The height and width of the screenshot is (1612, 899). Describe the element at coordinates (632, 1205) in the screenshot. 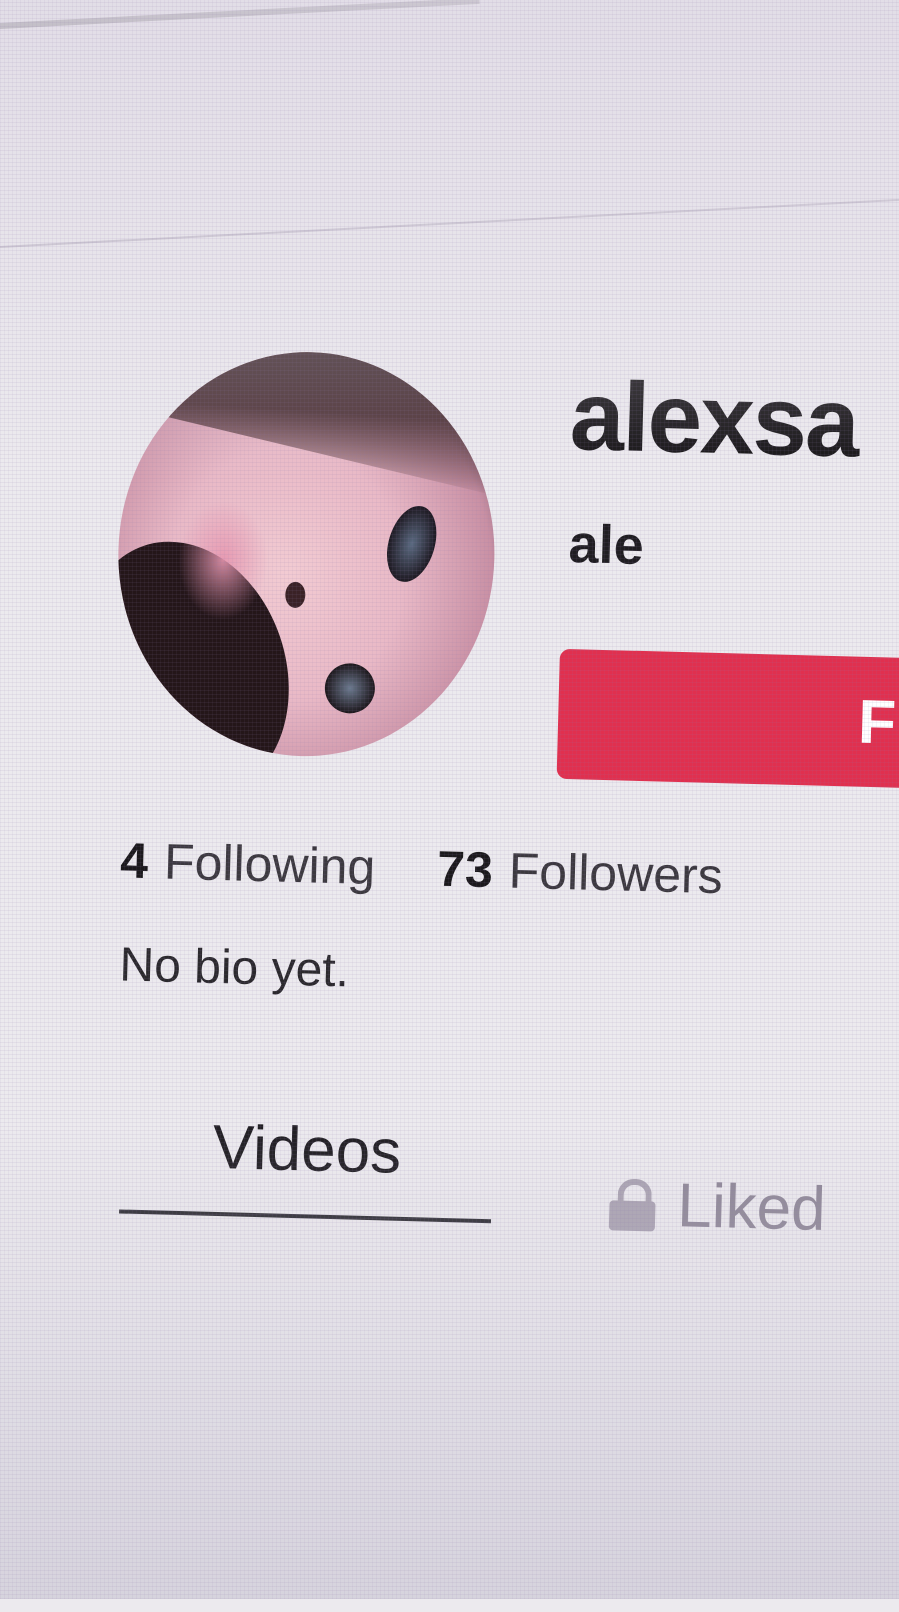

I see `lock-icon` at that location.